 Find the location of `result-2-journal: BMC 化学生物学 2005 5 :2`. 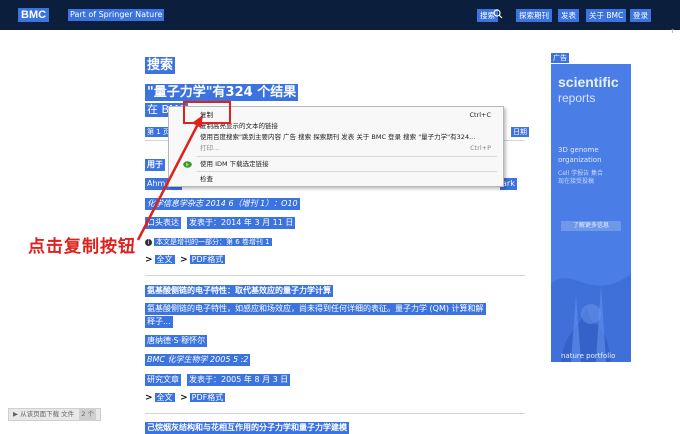

result-2-journal: BMC 化学生物学 2005 5 :2 is located at coordinates (198, 360).